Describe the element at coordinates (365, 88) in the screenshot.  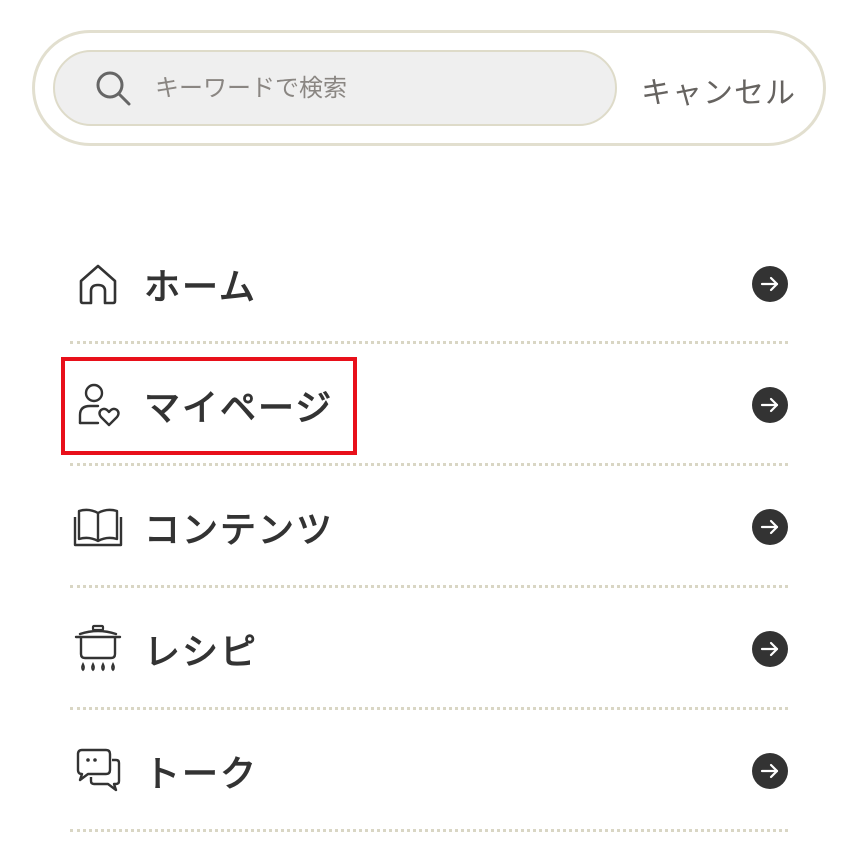
I see `search-input` at that location.